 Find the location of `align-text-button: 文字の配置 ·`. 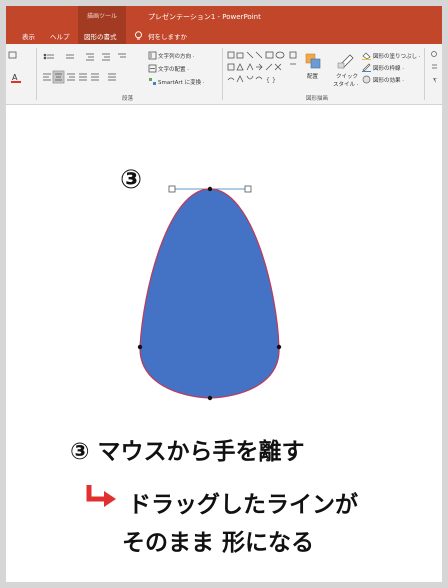

align-text-button: 文字の配置 · is located at coordinates (173, 69).